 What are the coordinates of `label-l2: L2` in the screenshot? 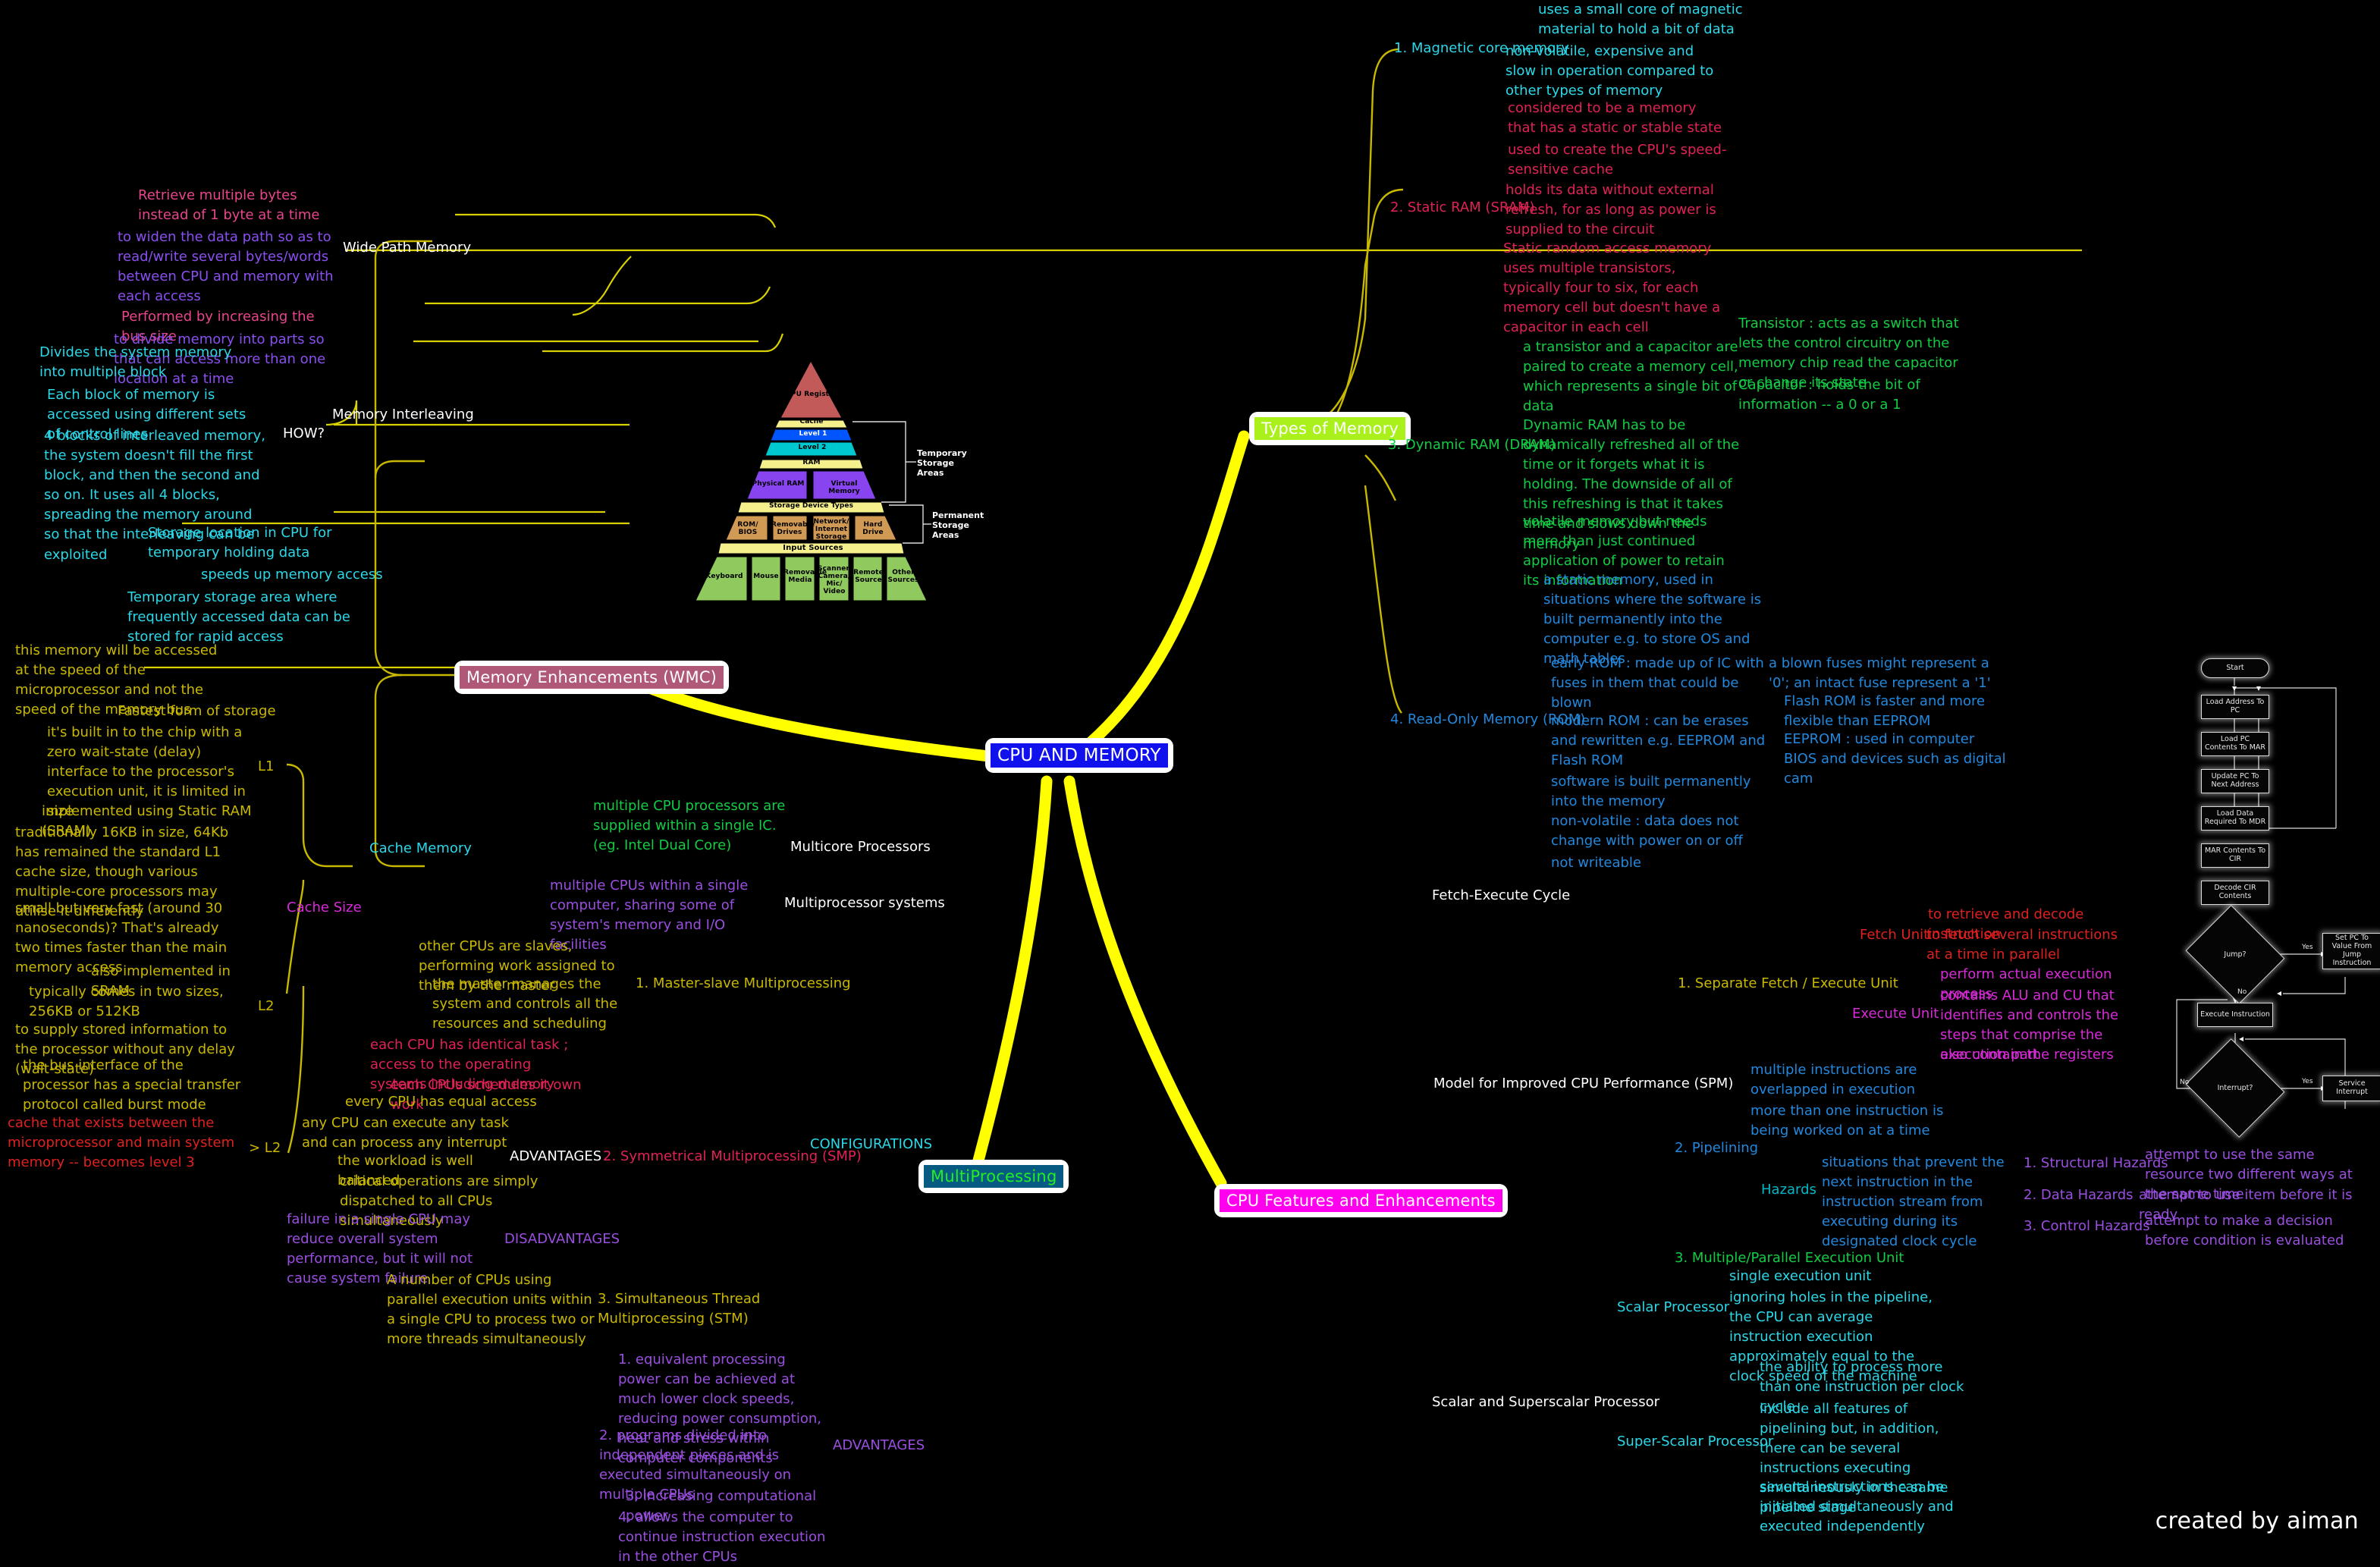 It's located at (266, 1007).